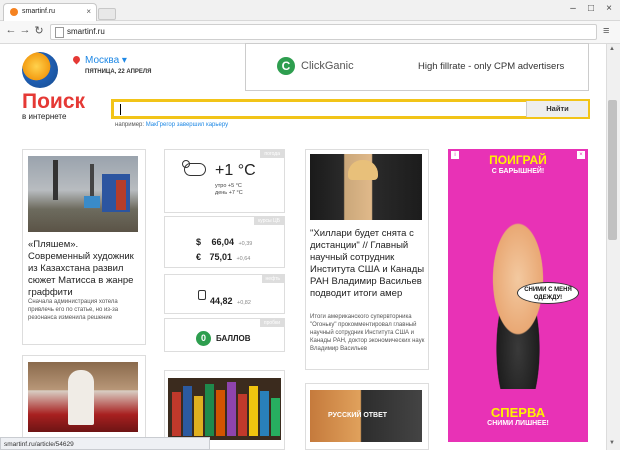 The height and width of the screenshot is (451, 620). I want to click on reload-icon: ↻, so click(39, 30).